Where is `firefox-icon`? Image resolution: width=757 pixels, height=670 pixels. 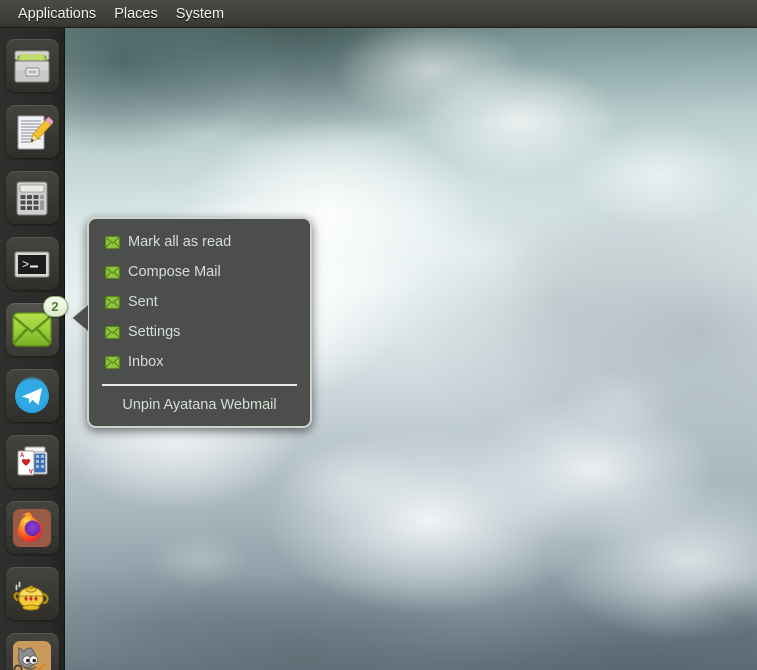 firefox-icon is located at coordinates (32, 528).